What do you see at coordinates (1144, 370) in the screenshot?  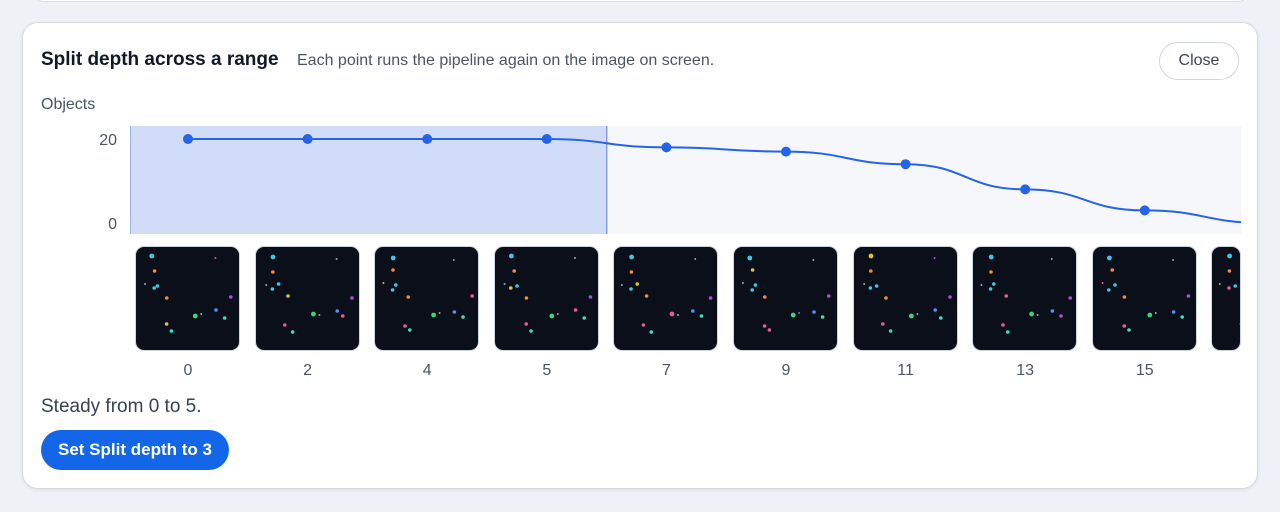 I see `x-tick-label: 15` at bounding box center [1144, 370].